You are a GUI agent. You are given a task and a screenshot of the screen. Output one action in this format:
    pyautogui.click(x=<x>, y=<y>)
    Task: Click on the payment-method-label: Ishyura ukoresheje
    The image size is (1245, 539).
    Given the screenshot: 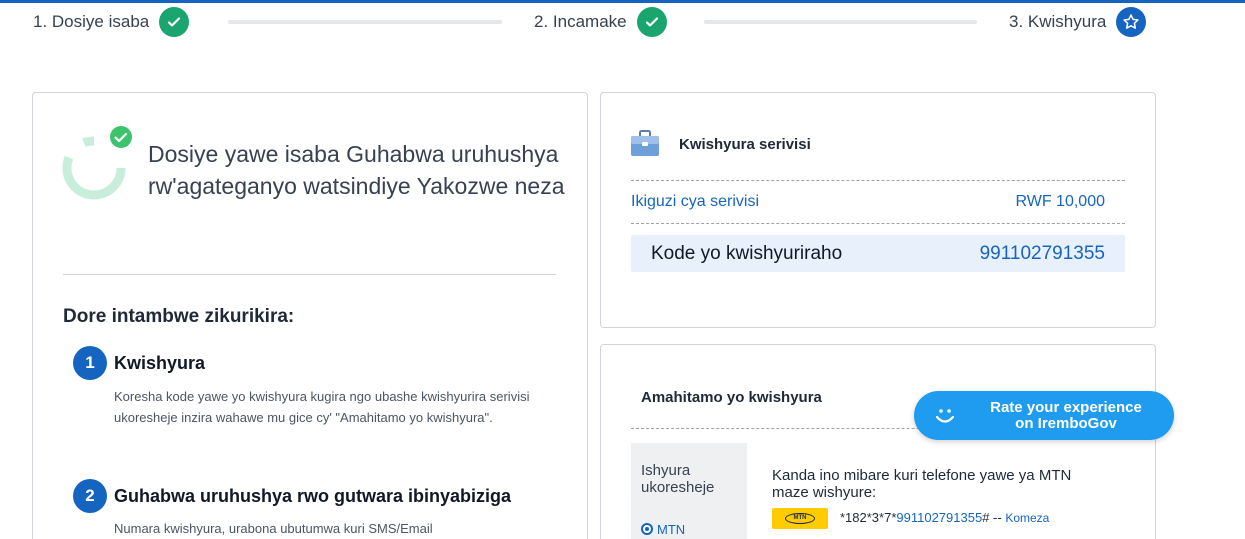 What is the action you would take?
    pyautogui.click(x=678, y=479)
    